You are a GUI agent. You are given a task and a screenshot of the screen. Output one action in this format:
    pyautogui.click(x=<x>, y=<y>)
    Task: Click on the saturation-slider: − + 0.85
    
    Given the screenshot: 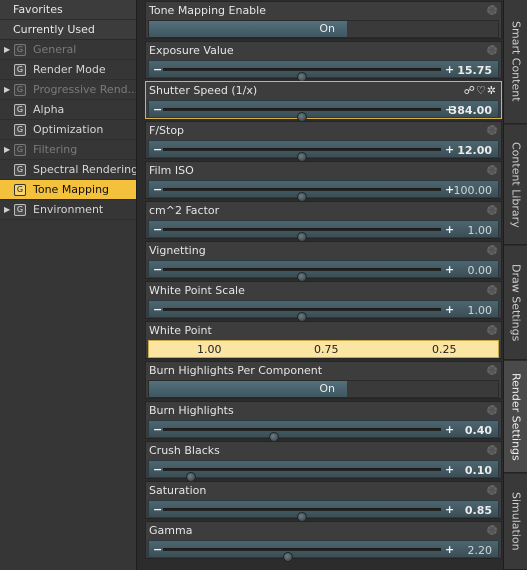 What is the action you would take?
    pyautogui.click(x=323, y=511)
    